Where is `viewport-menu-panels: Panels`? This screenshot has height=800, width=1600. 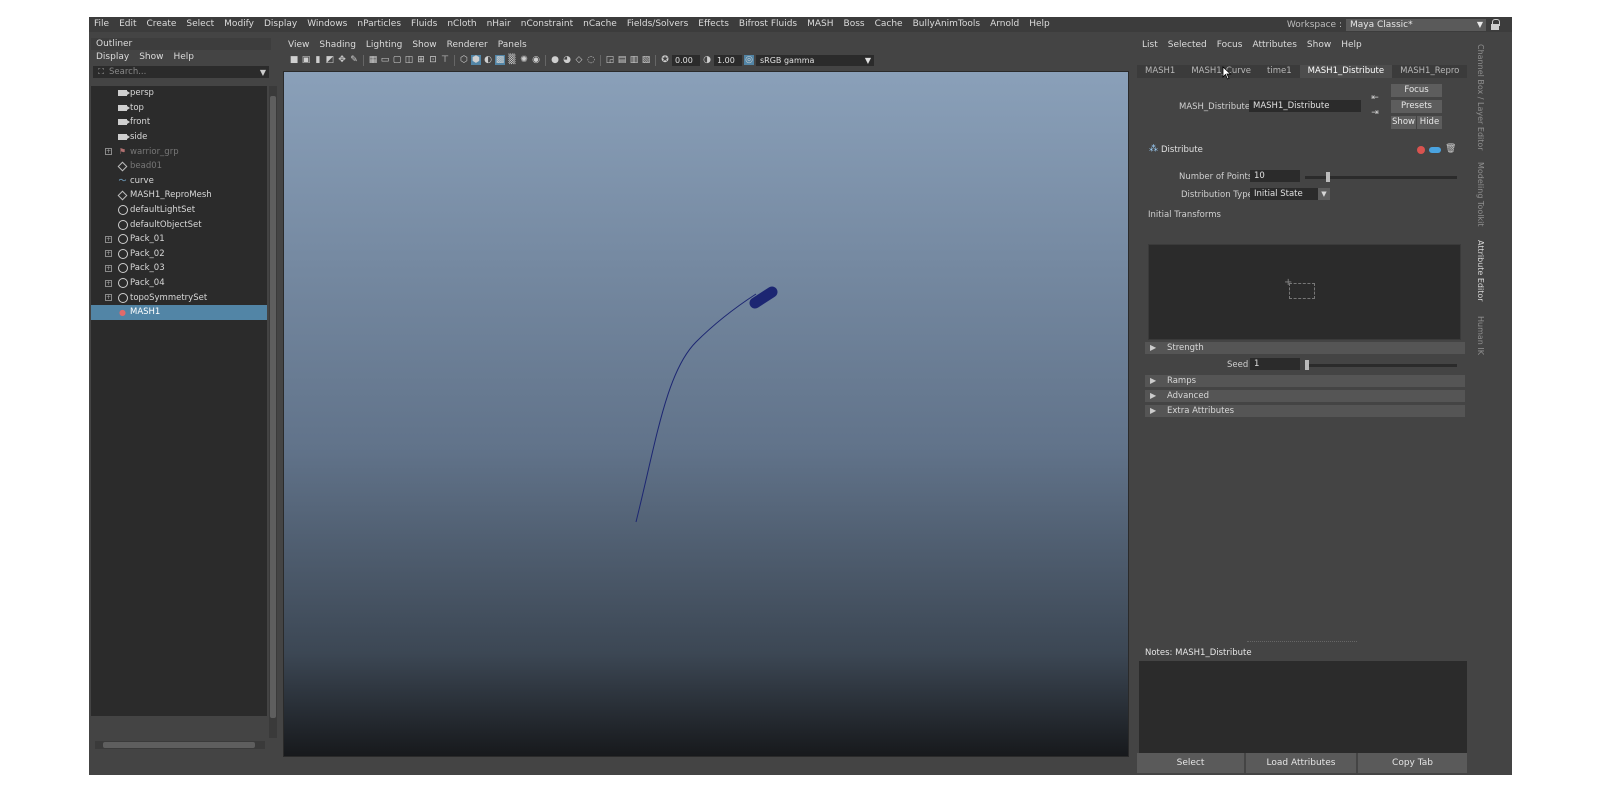 viewport-menu-panels: Panels is located at coordinates (512, 45).